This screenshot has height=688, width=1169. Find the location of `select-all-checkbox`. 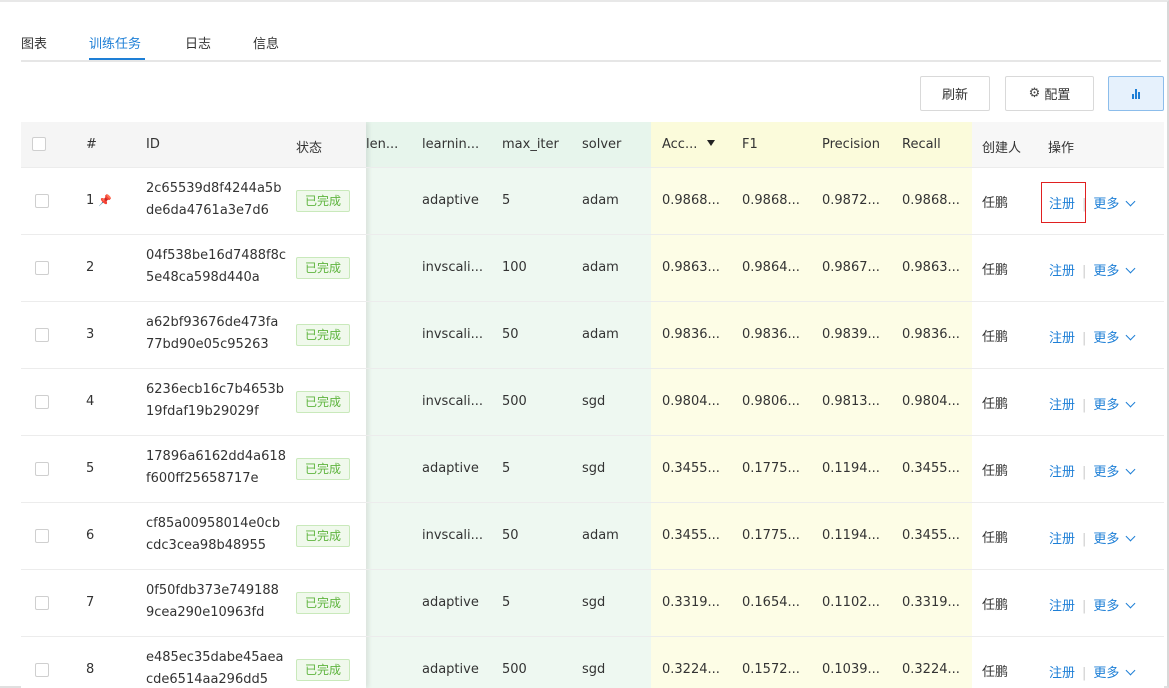

select-all-checkbox is located at coordinates (39, 144).